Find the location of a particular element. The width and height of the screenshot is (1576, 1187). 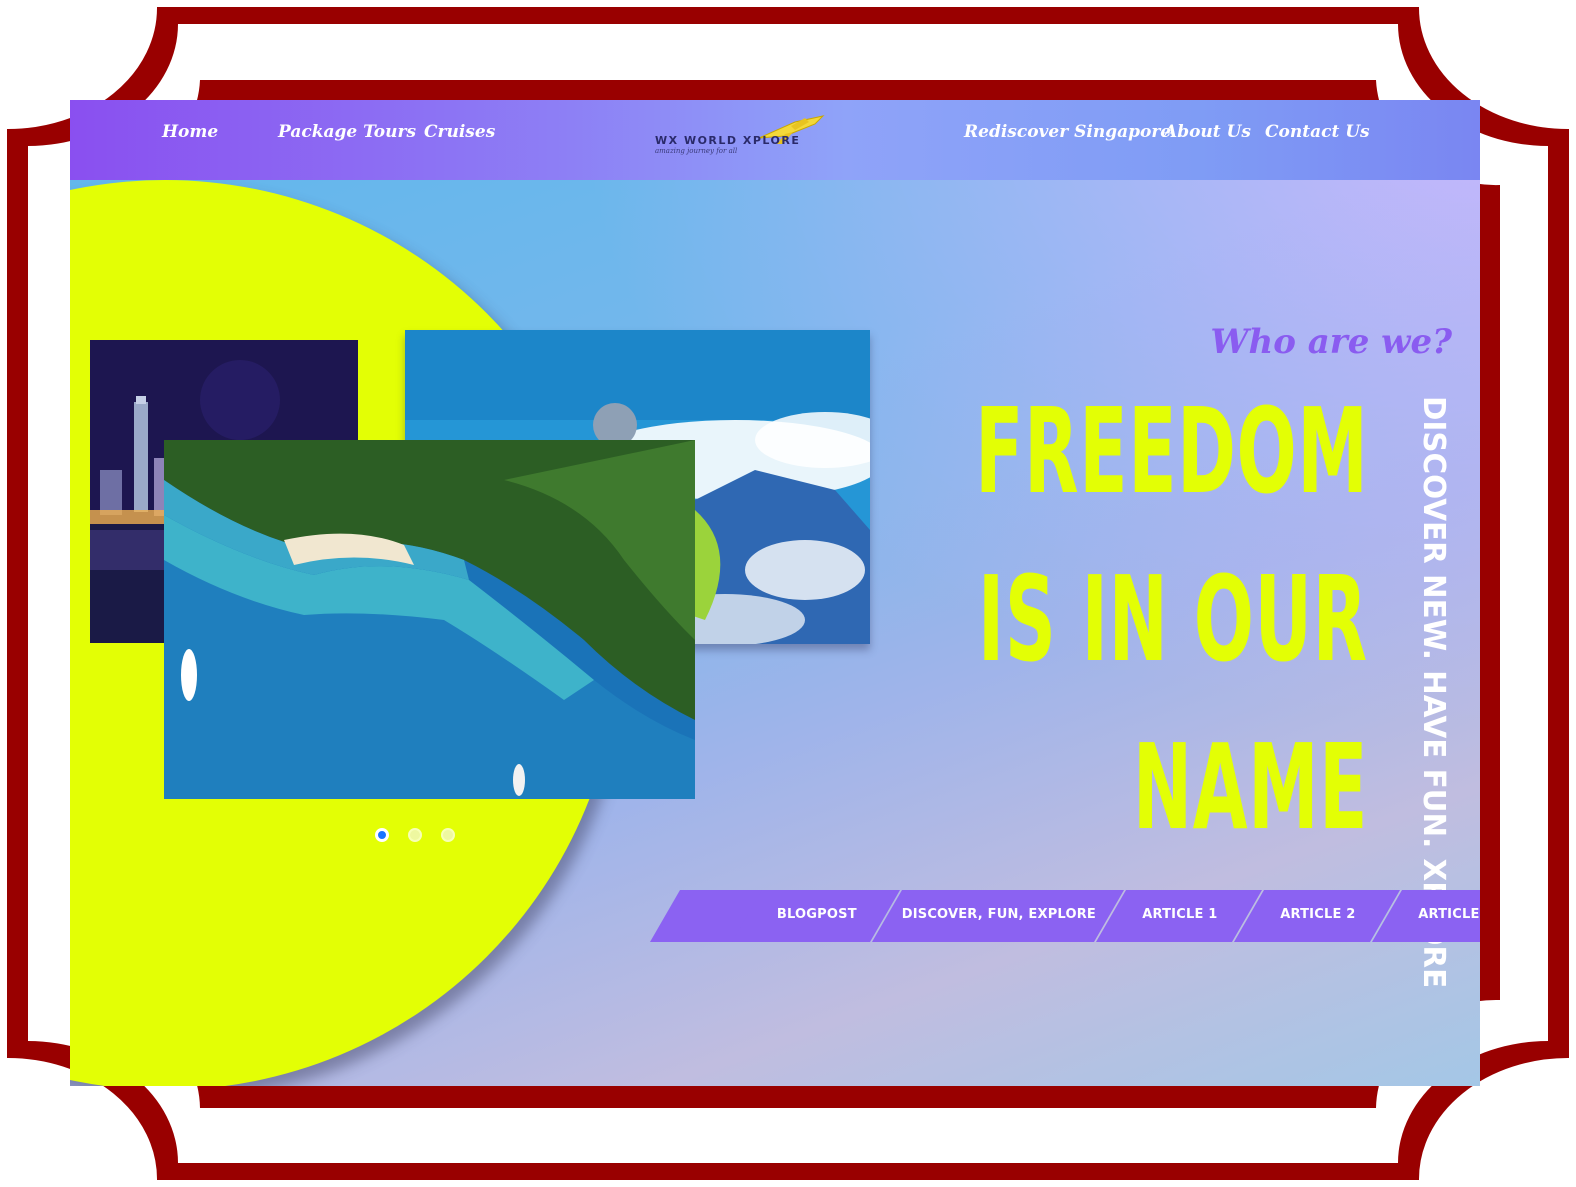

aerial-beach-photo is located at coordinates (429, 619).